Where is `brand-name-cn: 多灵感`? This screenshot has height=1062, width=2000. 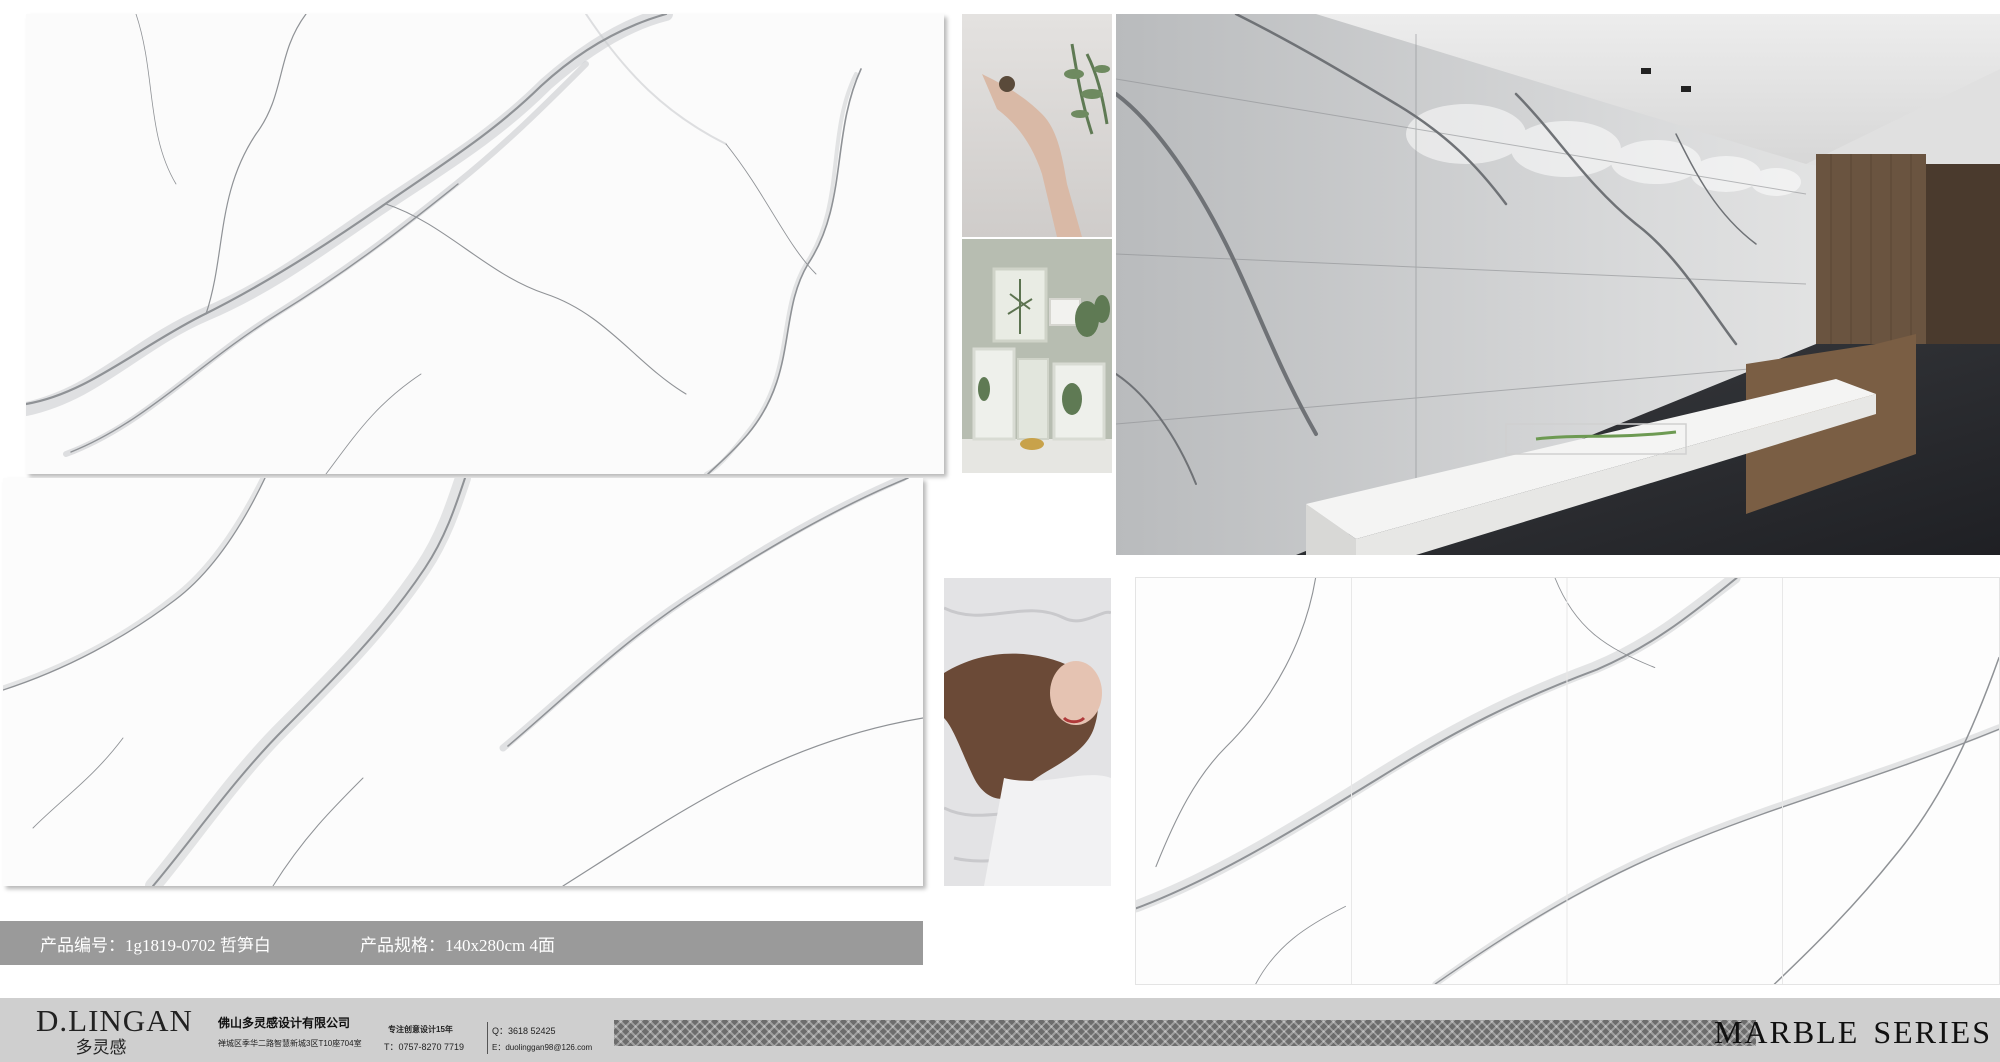
brand-name-cn: 多灵感 is located at coordinates (101, 1047).